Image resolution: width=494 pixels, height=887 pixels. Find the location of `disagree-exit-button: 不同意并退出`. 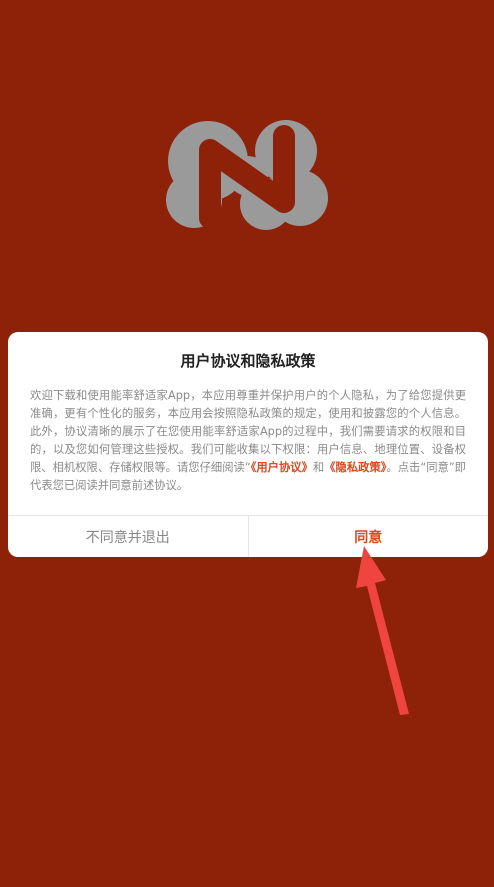

disagree-exit-button: 不同意并退出 is located at coordinates (128, 536).